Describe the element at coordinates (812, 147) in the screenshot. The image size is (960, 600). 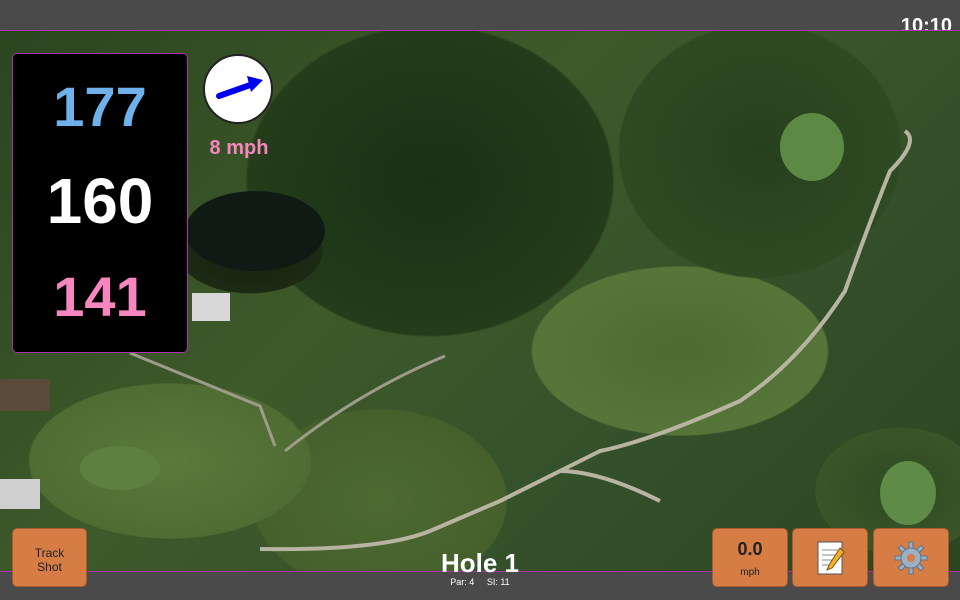
I see `green` at that location.